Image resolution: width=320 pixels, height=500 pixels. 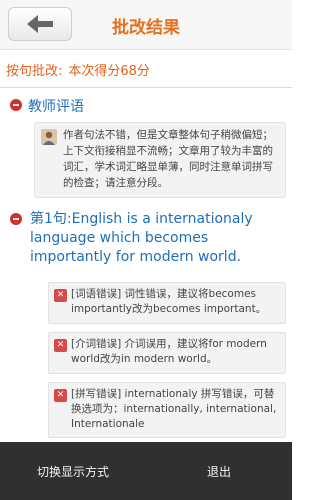 I want to click on sentence-header, so click(x=16, y=217).